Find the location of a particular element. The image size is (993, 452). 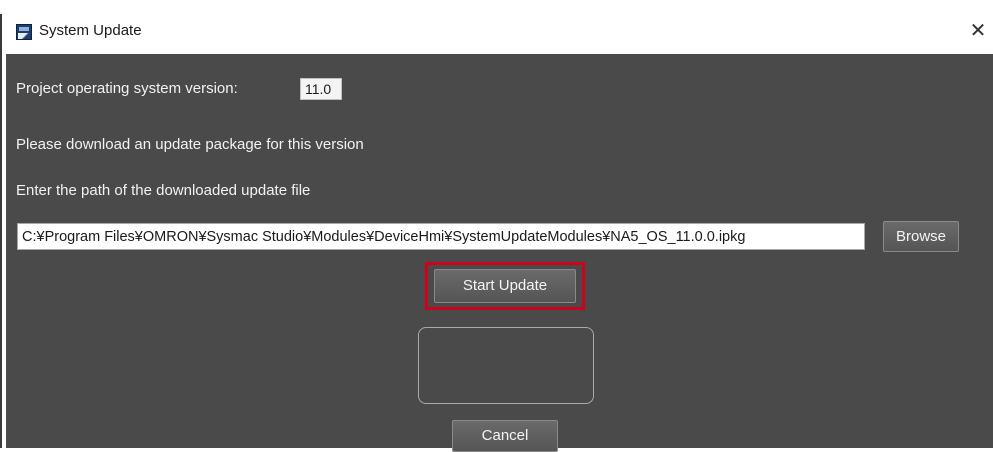

os-version-label: Project operating system version: is located at coordinates (127, 88).